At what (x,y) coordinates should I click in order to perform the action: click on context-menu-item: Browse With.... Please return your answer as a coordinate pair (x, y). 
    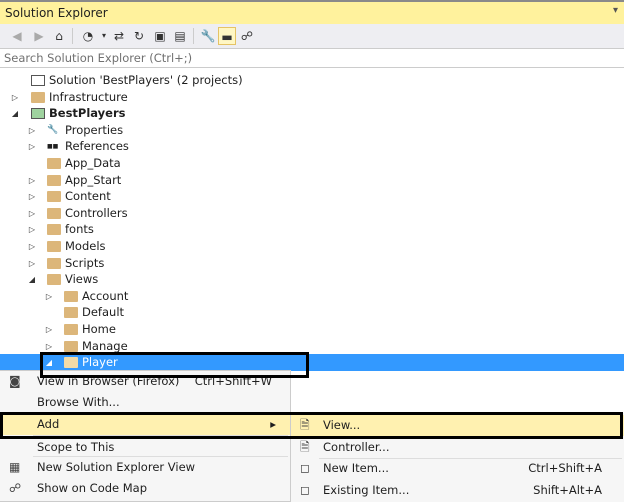
    Looking at the image, I should click on (145, 402).